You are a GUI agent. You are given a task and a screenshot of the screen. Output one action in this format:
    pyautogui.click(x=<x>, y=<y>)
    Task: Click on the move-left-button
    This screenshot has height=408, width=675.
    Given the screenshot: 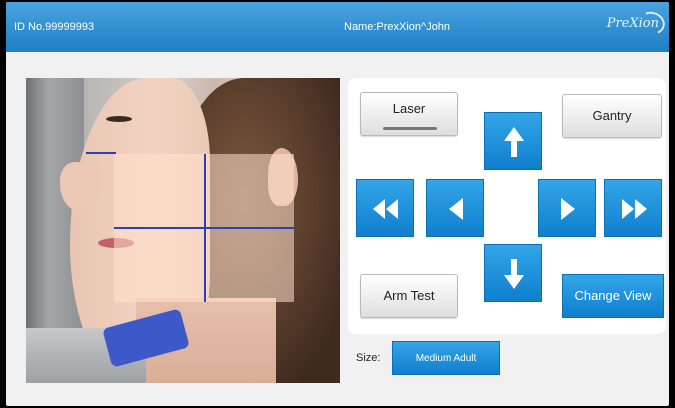 What is the action you would take?
    pyautogui.click(x=455, y=208)
    